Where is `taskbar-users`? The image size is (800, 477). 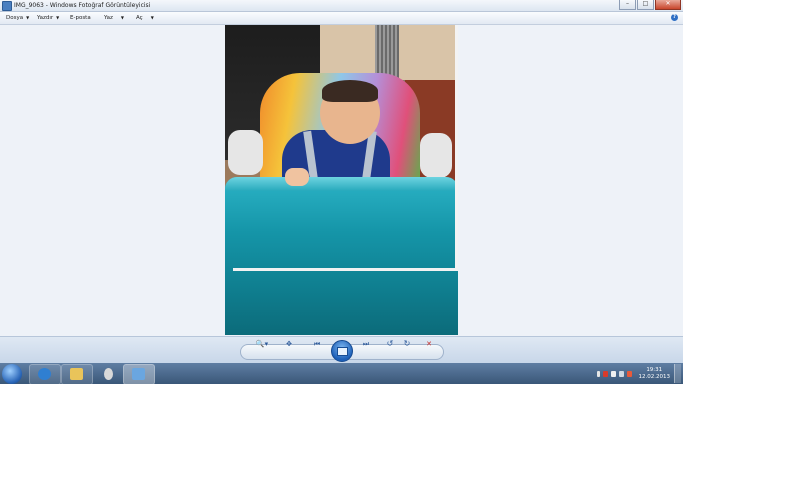
taskbar-users is located at coordinates (109, 374).